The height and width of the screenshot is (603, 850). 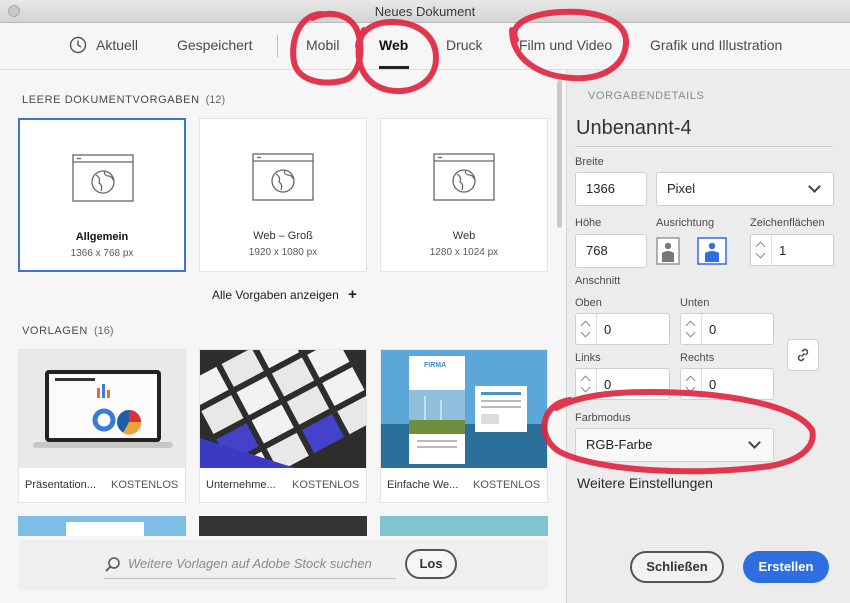 I want to click on document-name-field: Unbenannt-4, so click(x=704, y=129).